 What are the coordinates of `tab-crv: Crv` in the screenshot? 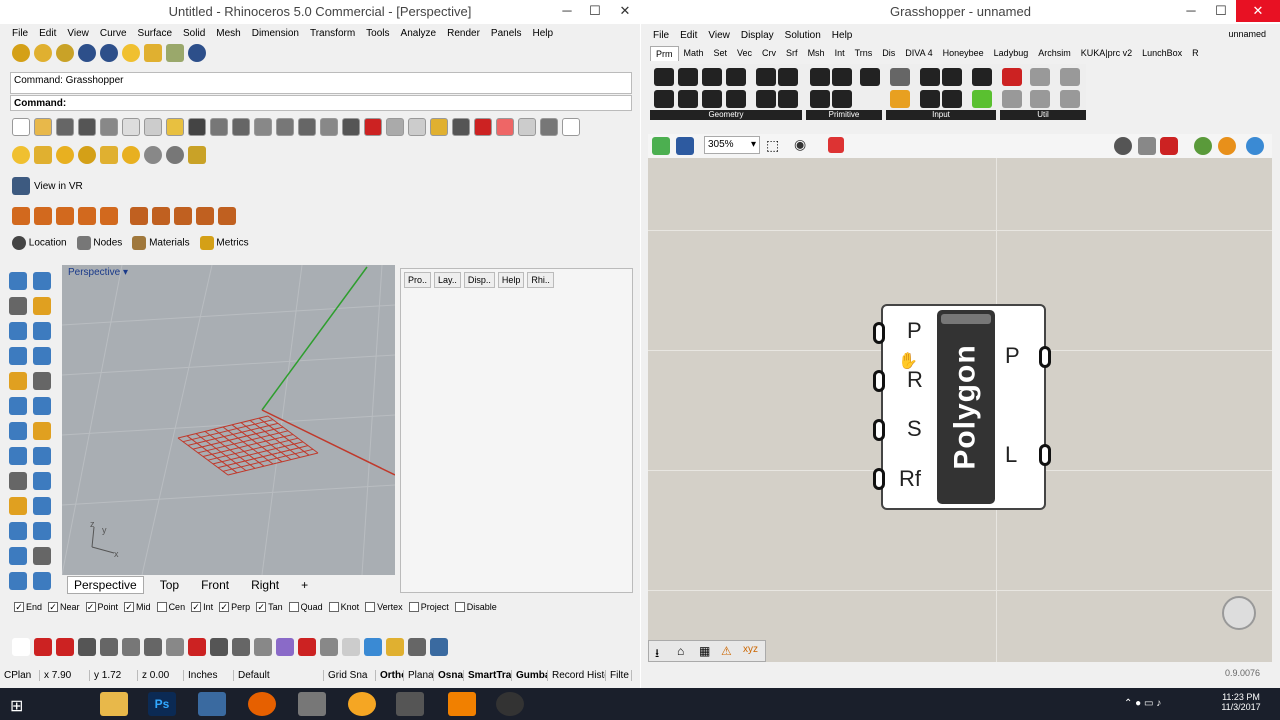 It's located at (769, 53).